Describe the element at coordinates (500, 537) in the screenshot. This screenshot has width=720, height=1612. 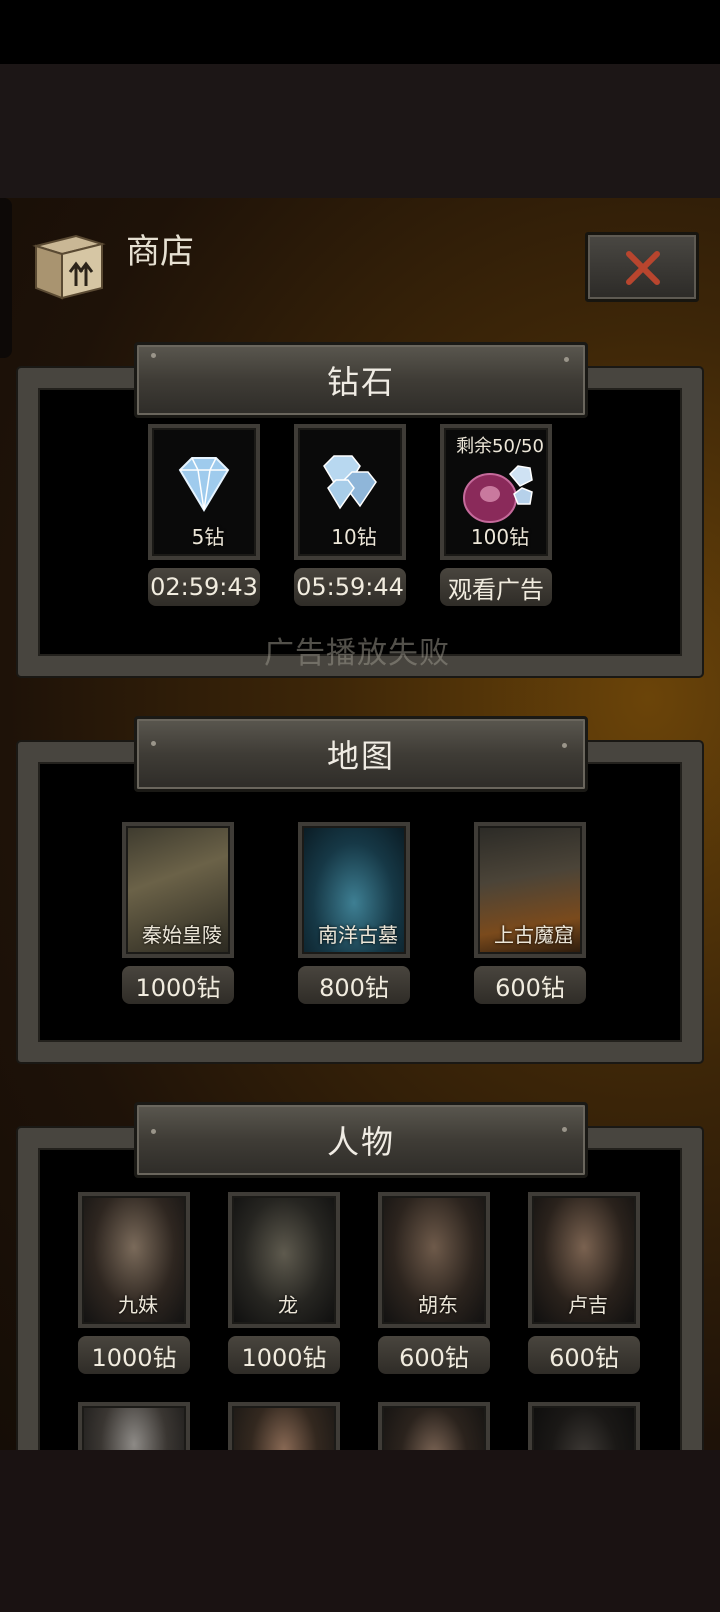
I see `item-label: 100钻` at that location.